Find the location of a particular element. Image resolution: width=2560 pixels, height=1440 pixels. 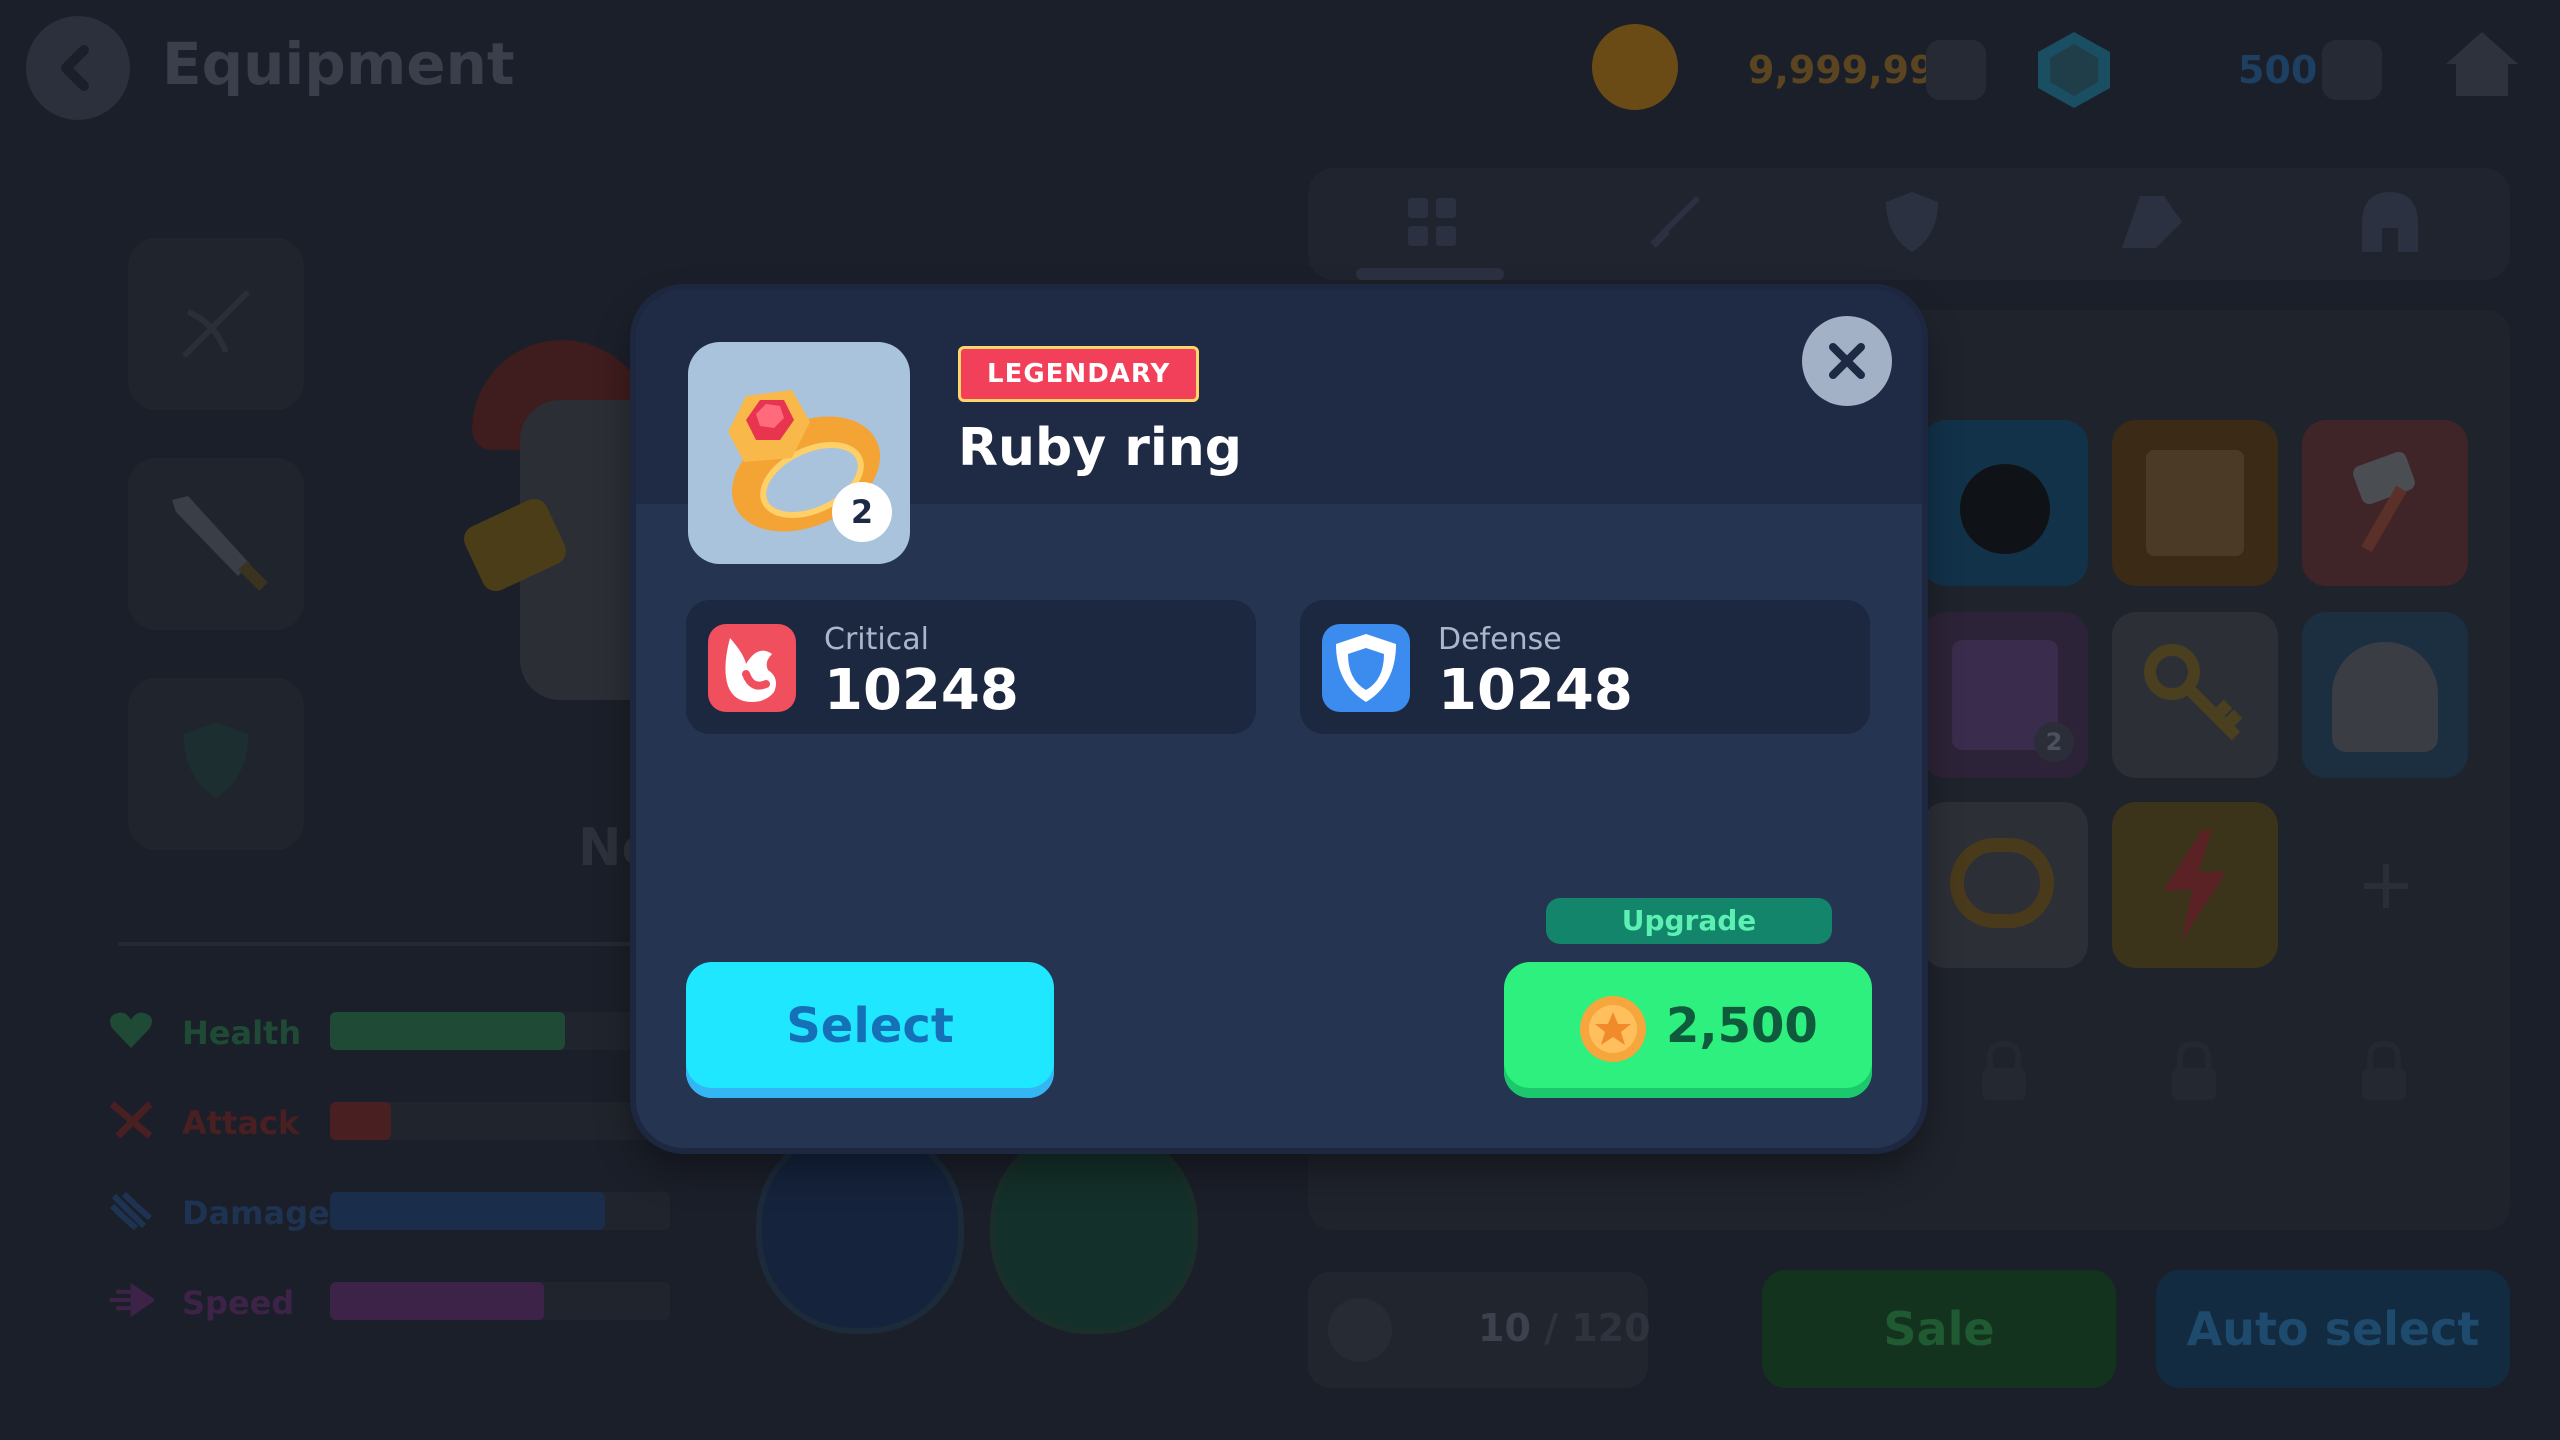

ring-icon is located at coordinates (2002, 883).